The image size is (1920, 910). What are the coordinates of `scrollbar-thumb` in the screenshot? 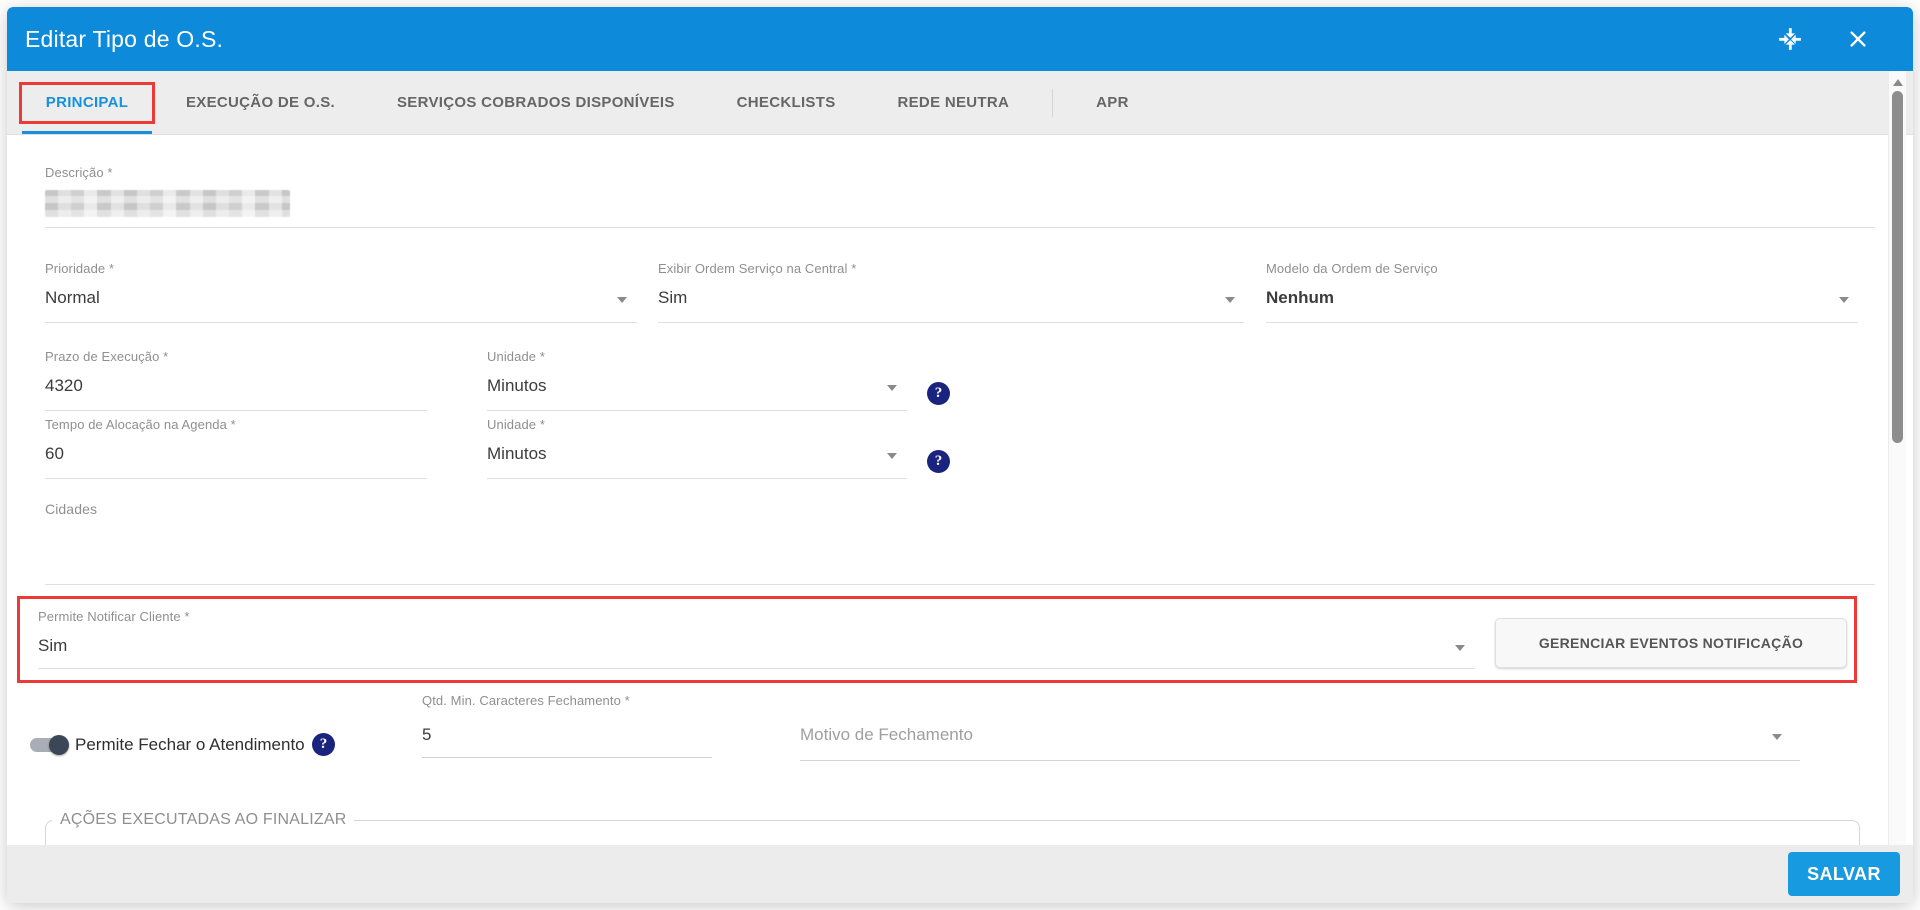 It's located at (1897, 267).